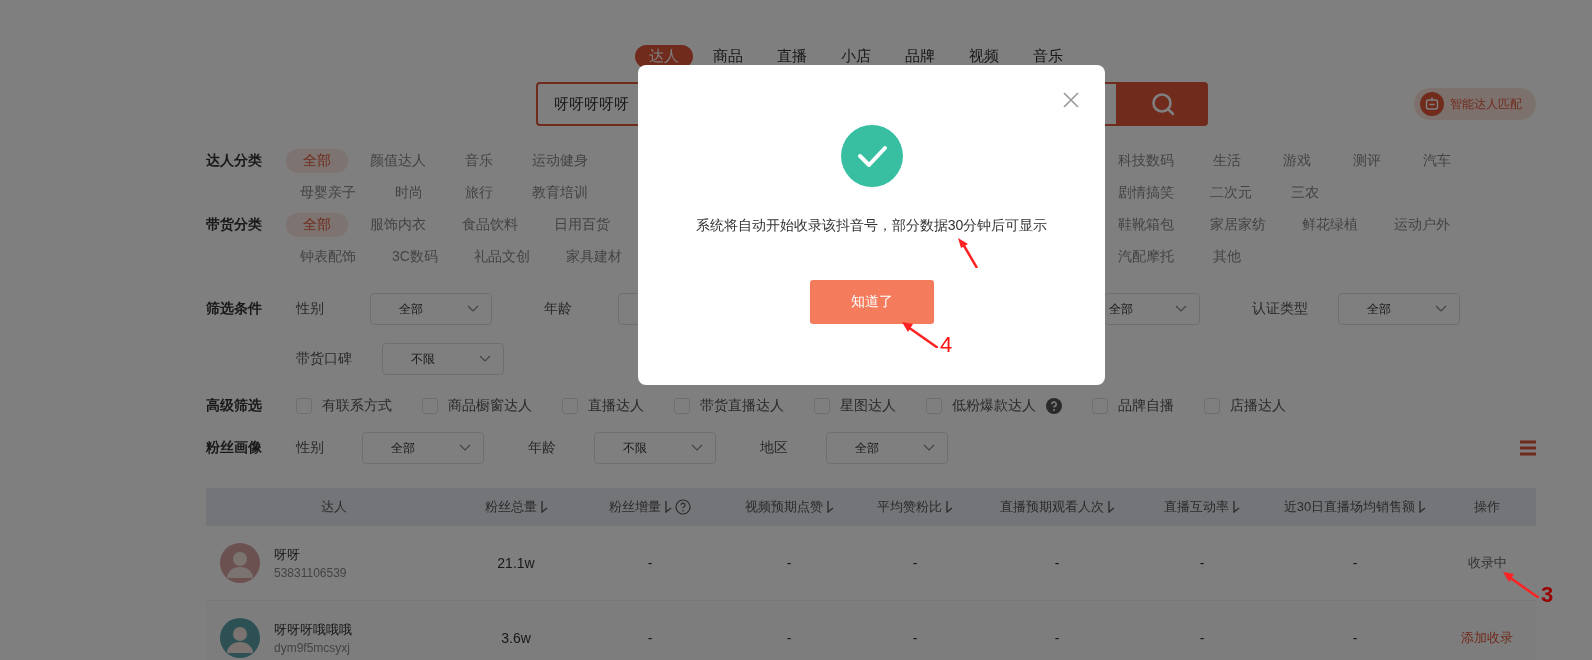 The width and height of the screenshot is (1592, 660). What do you see at coordinates (1227, 161) in the screenshot?
I see `category-option: 生活` at bounding box center [1227, 161].